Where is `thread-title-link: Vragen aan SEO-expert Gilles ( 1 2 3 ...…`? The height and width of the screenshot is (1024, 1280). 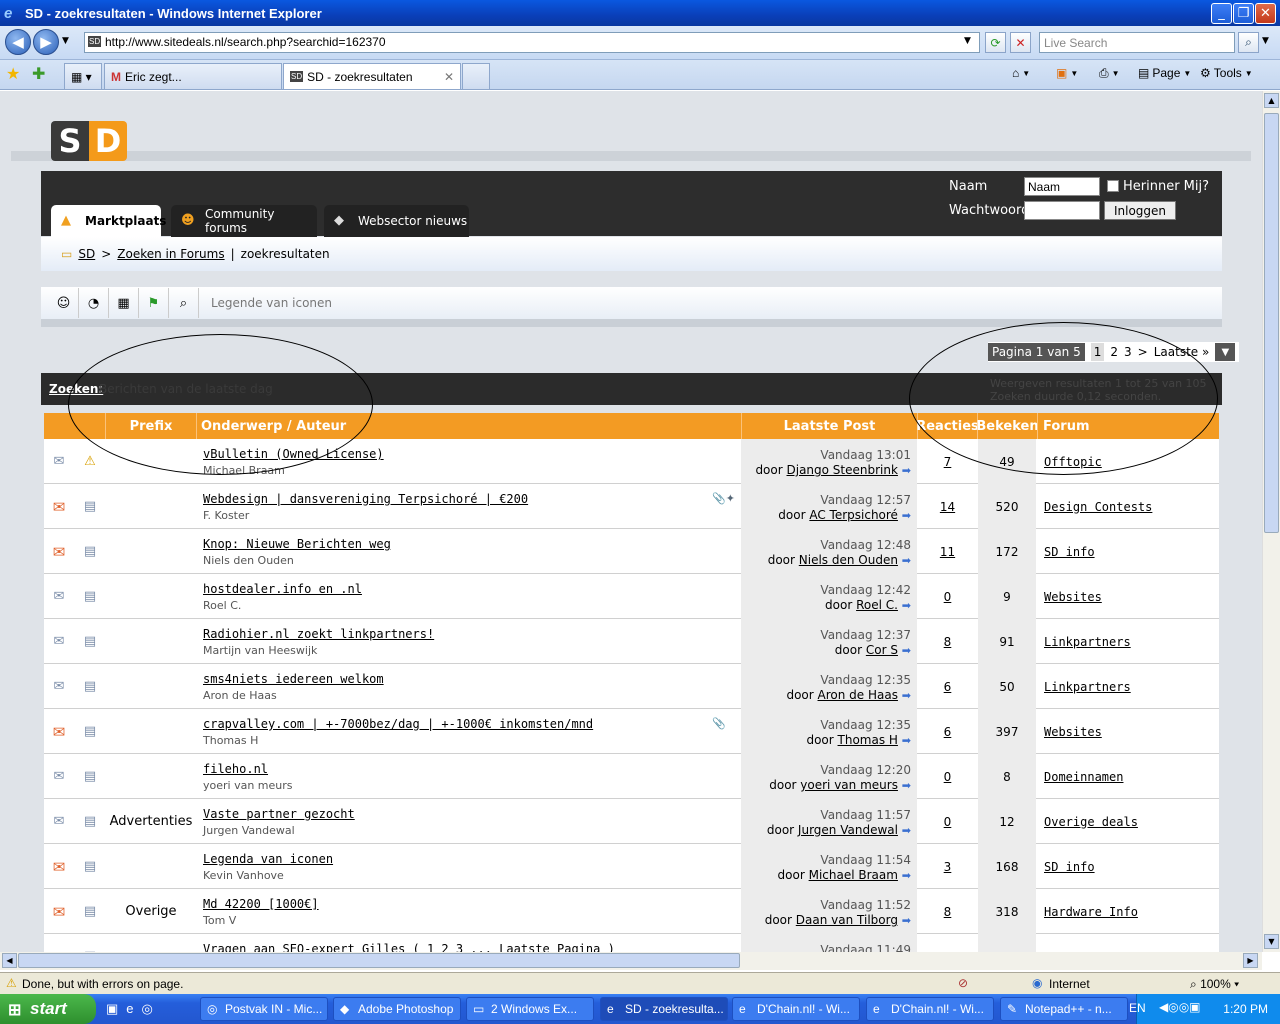
thread-title-link: Vragen aan SEO-expert Gilles ( 1 2 3 ...… is located at coordinates (409, 947).